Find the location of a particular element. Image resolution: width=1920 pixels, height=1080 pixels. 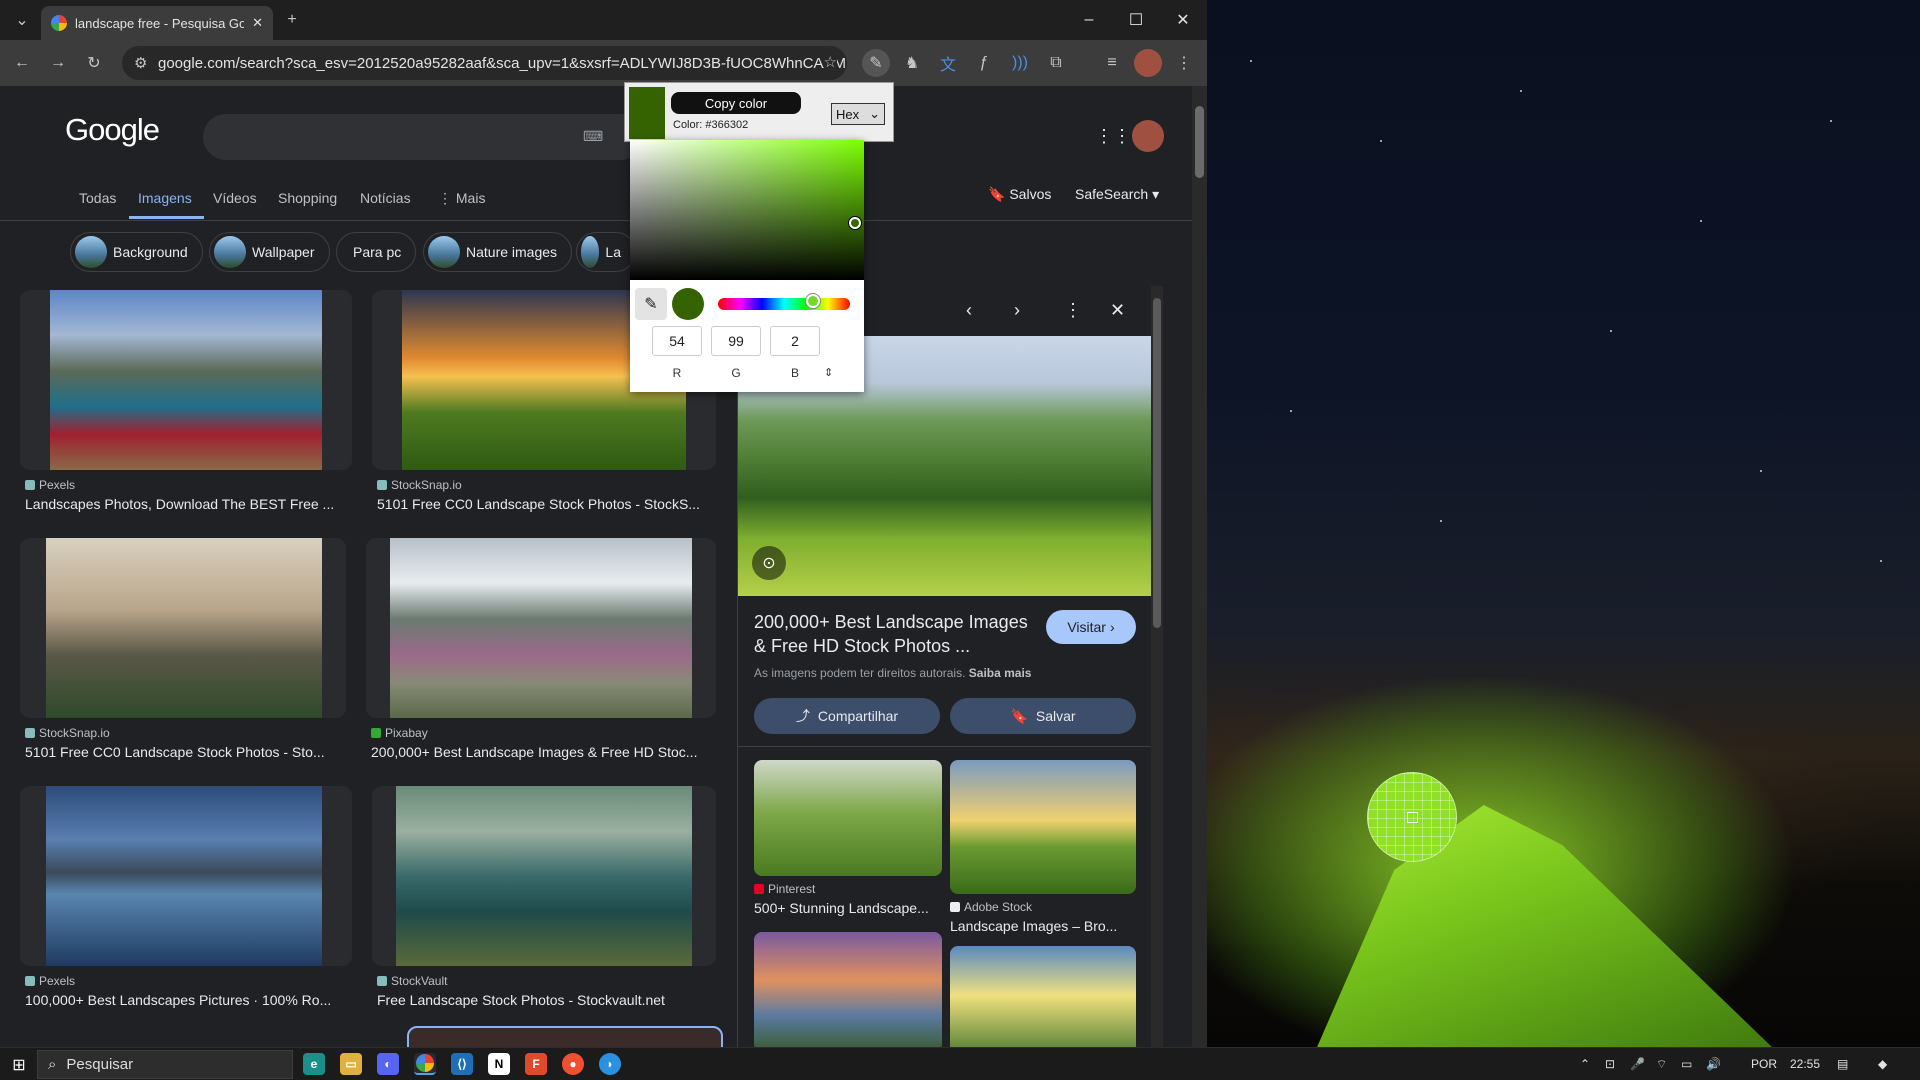

next-icon: › is located at coordinates (1017, 310).